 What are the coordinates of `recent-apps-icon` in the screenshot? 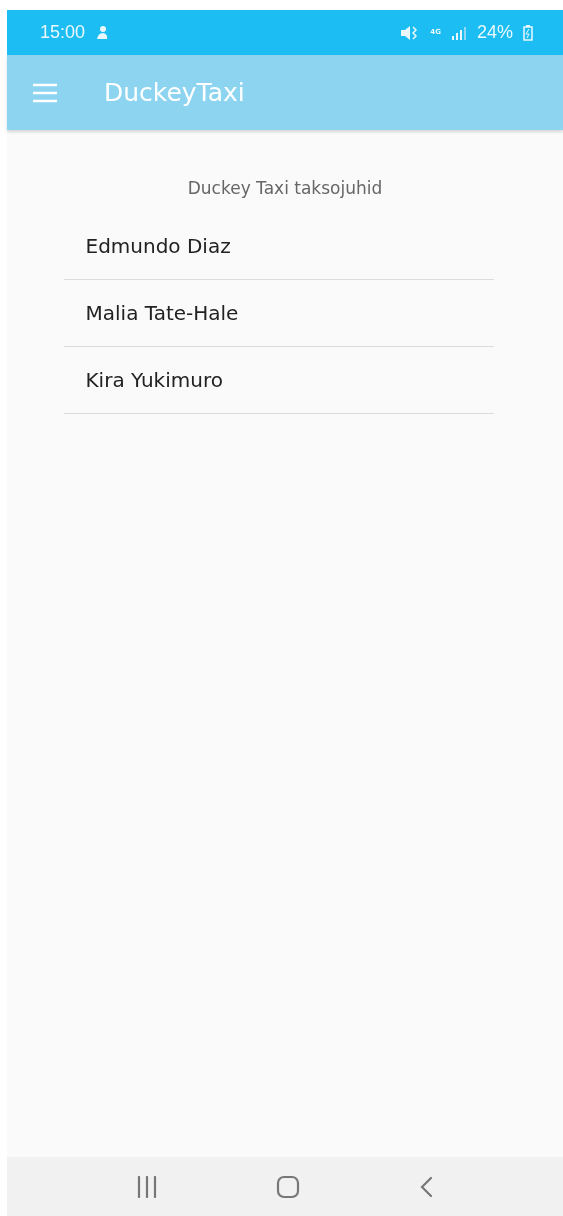 It's located at (146, 1186).